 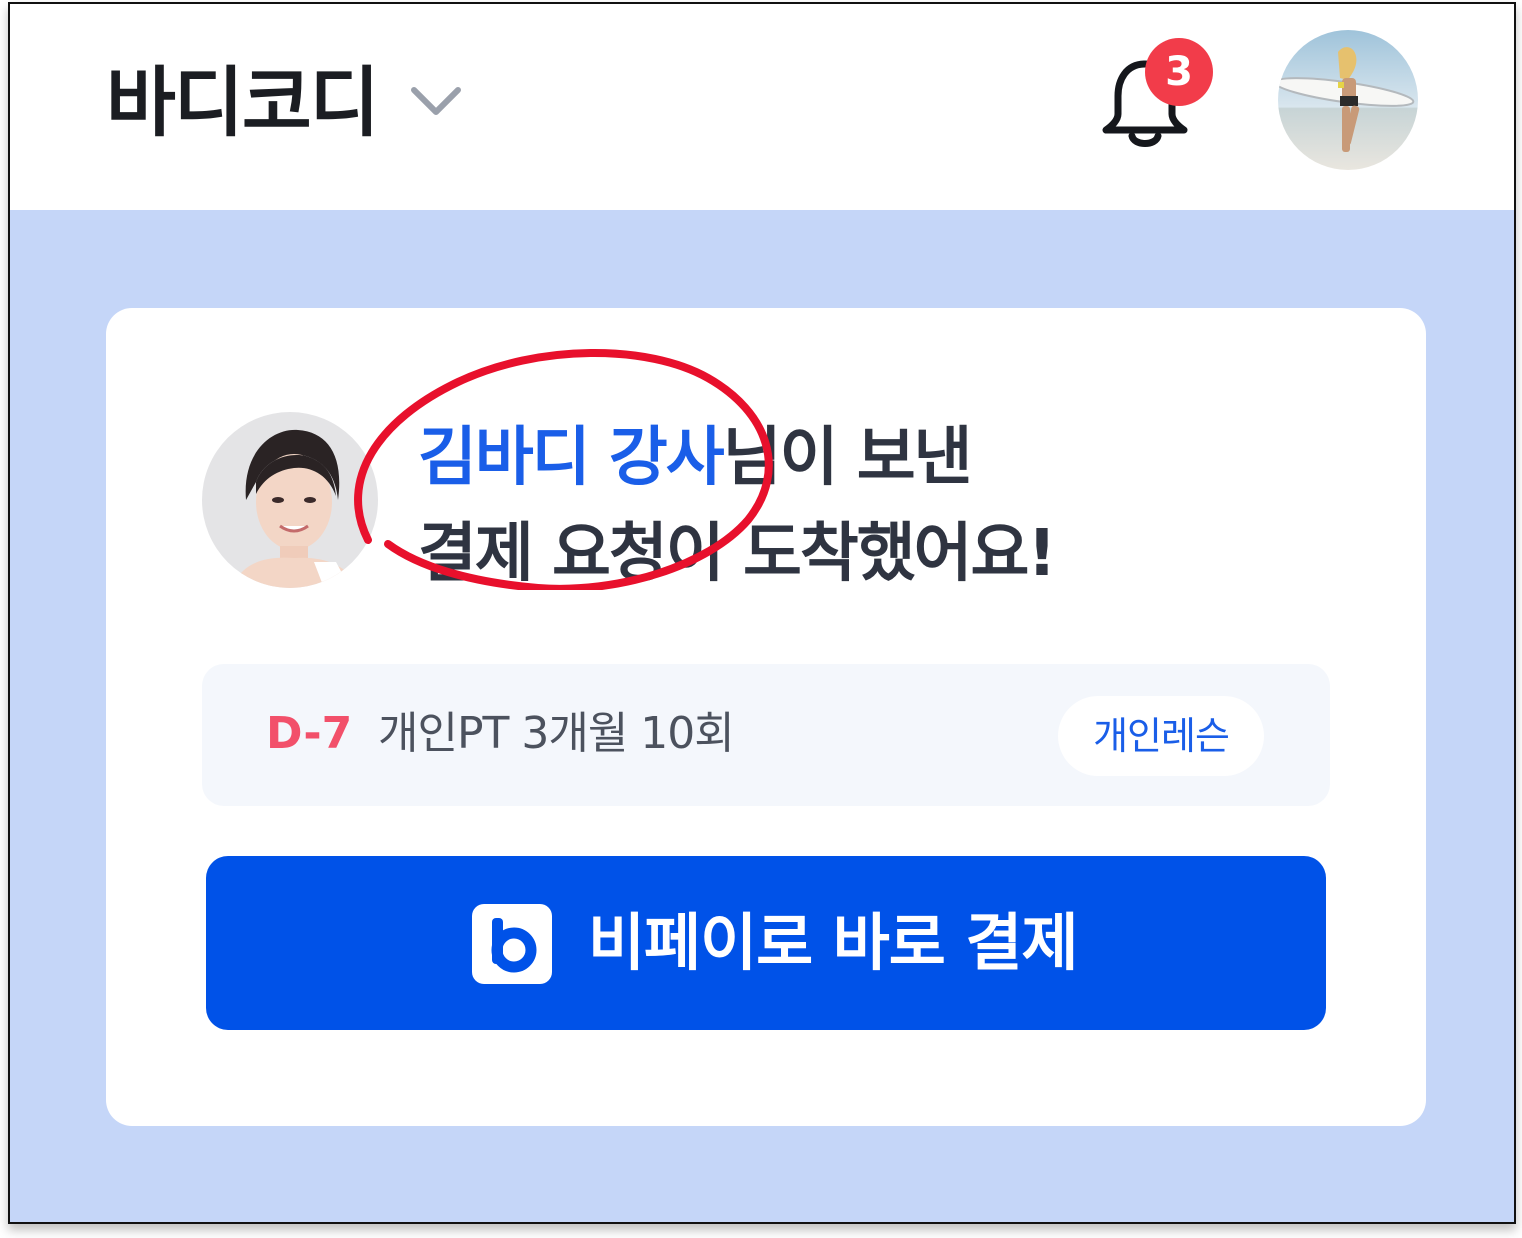 I want to click on user-avatar, so click(x=1348, y=100).